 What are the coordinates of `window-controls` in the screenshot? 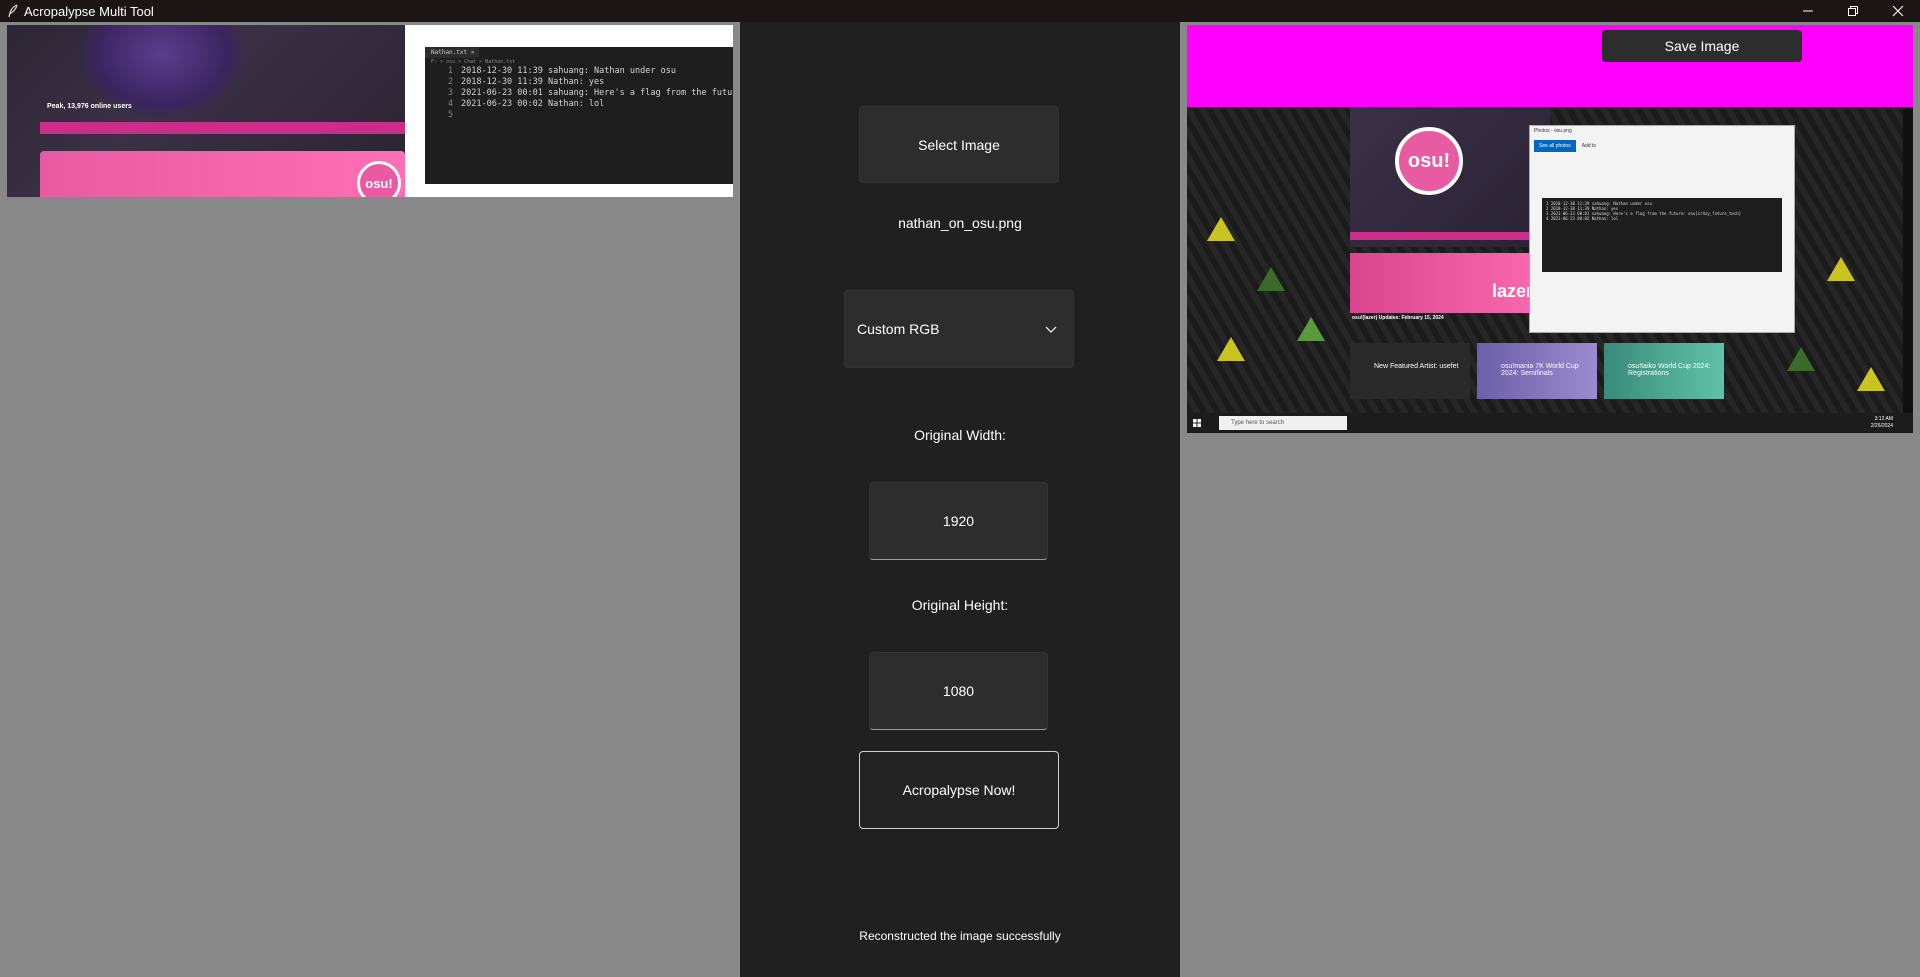 It's located at (1852, 11).